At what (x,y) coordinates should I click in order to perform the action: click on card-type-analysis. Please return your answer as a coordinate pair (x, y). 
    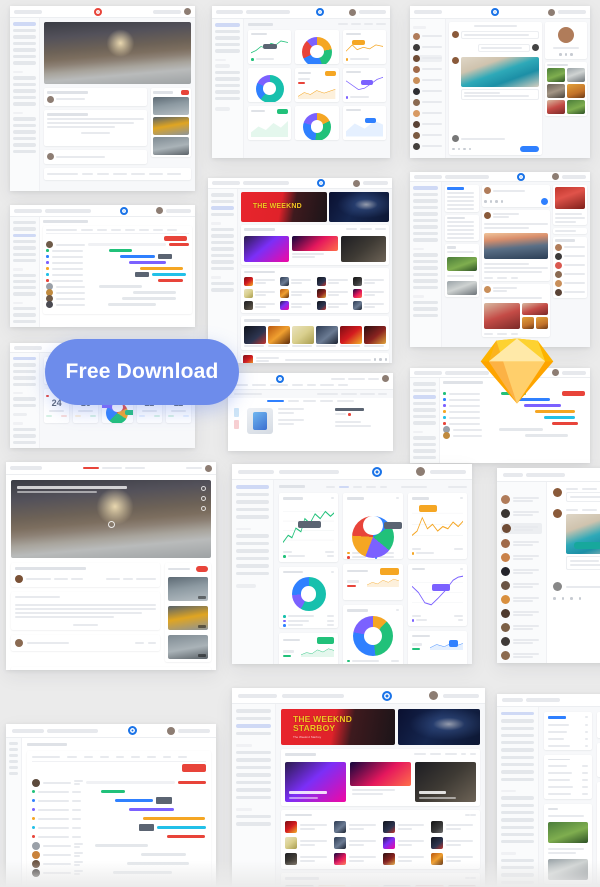
    Looking at the image, I should click on (309, 597).